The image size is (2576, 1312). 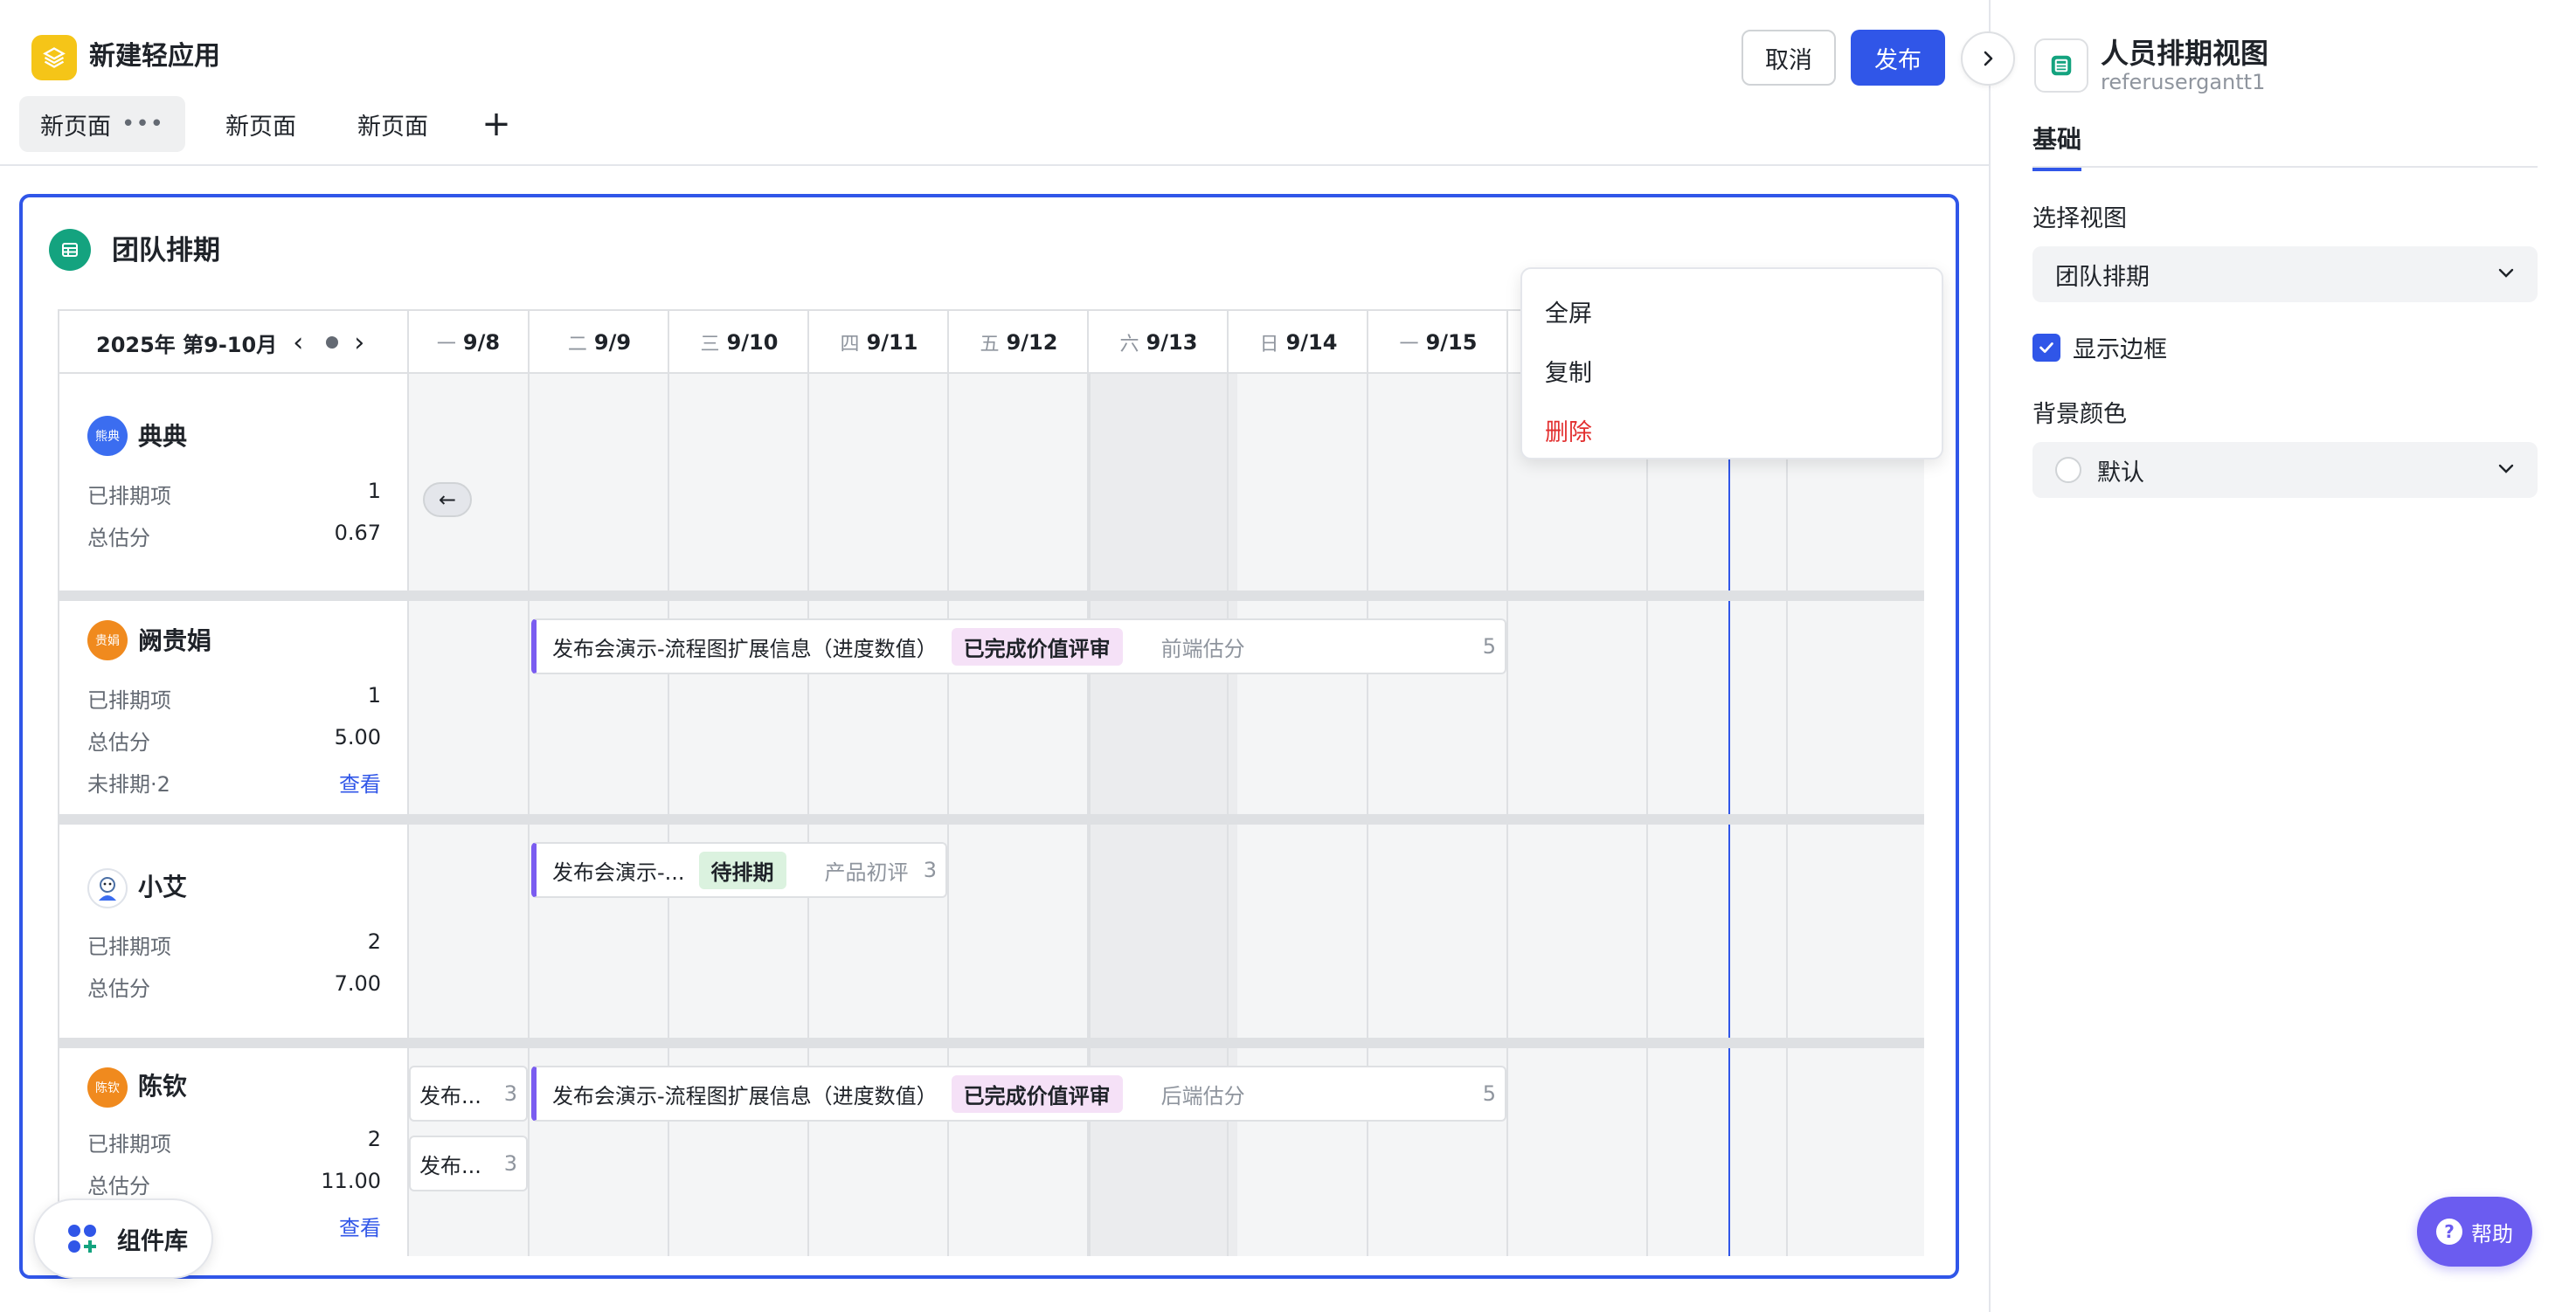 What do you see at coordinates (234, 482) in the screenshot?
I see `person-row-info: 熊典 典典 已排期项 1 总估分 0.67` at bounding box center [234, 482].